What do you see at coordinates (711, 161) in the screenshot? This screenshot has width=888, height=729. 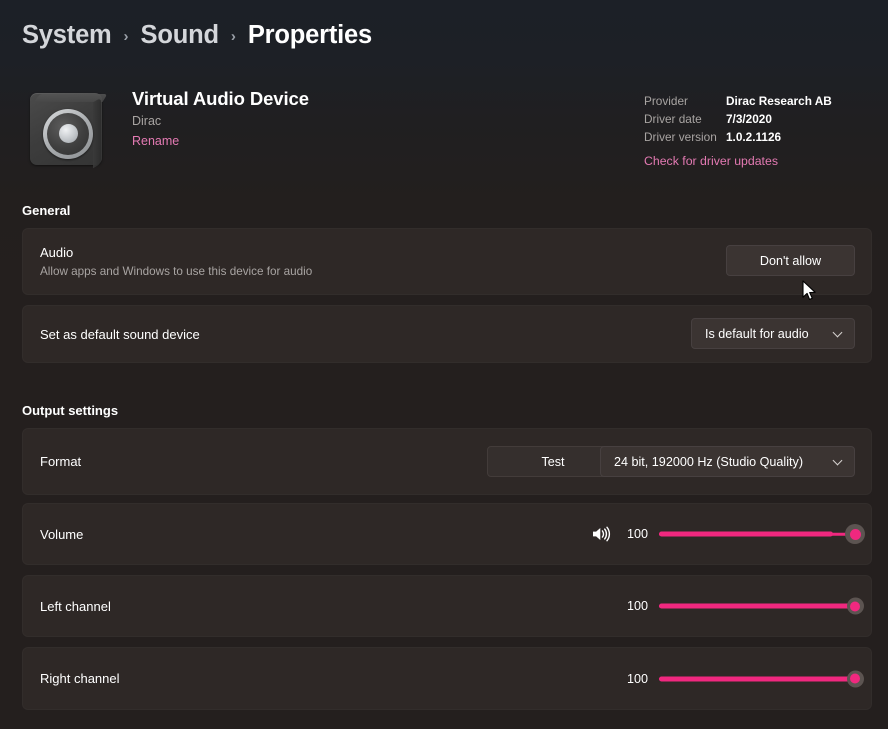 I see `check-for-driver-updates-link: Check for driver updates` at bounding box center [711, 161].